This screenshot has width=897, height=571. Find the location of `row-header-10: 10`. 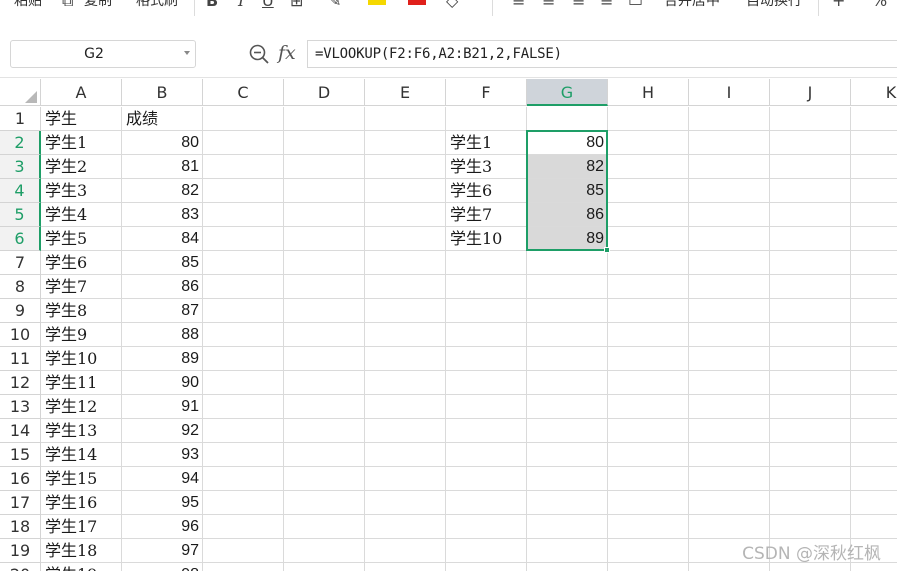

row-header-10: 10 is located at coordinates (20, 335).